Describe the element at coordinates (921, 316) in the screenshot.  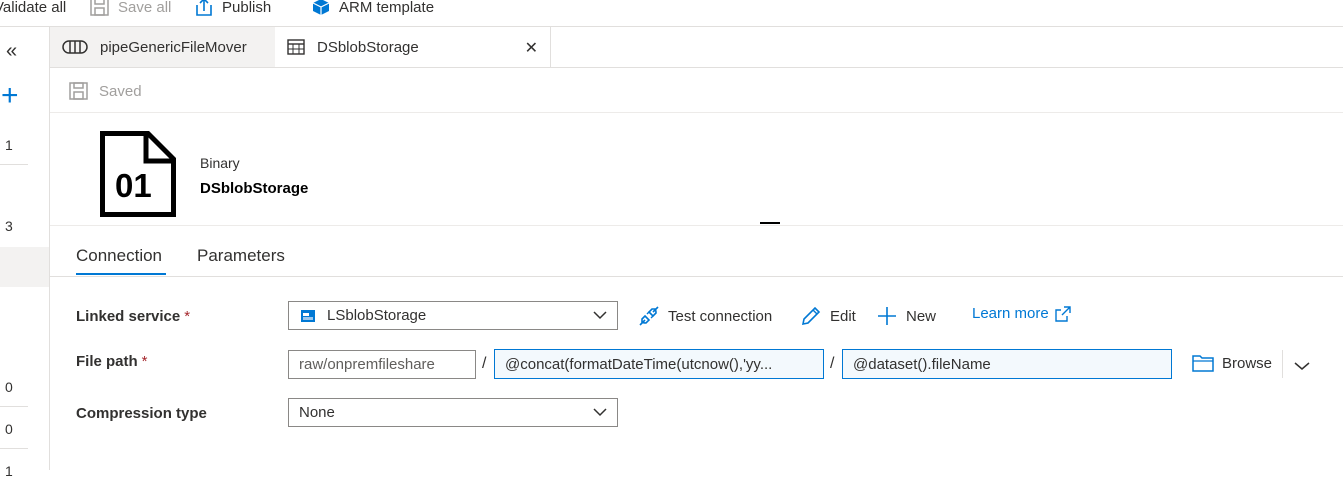
I see `new-label: New` at that location.